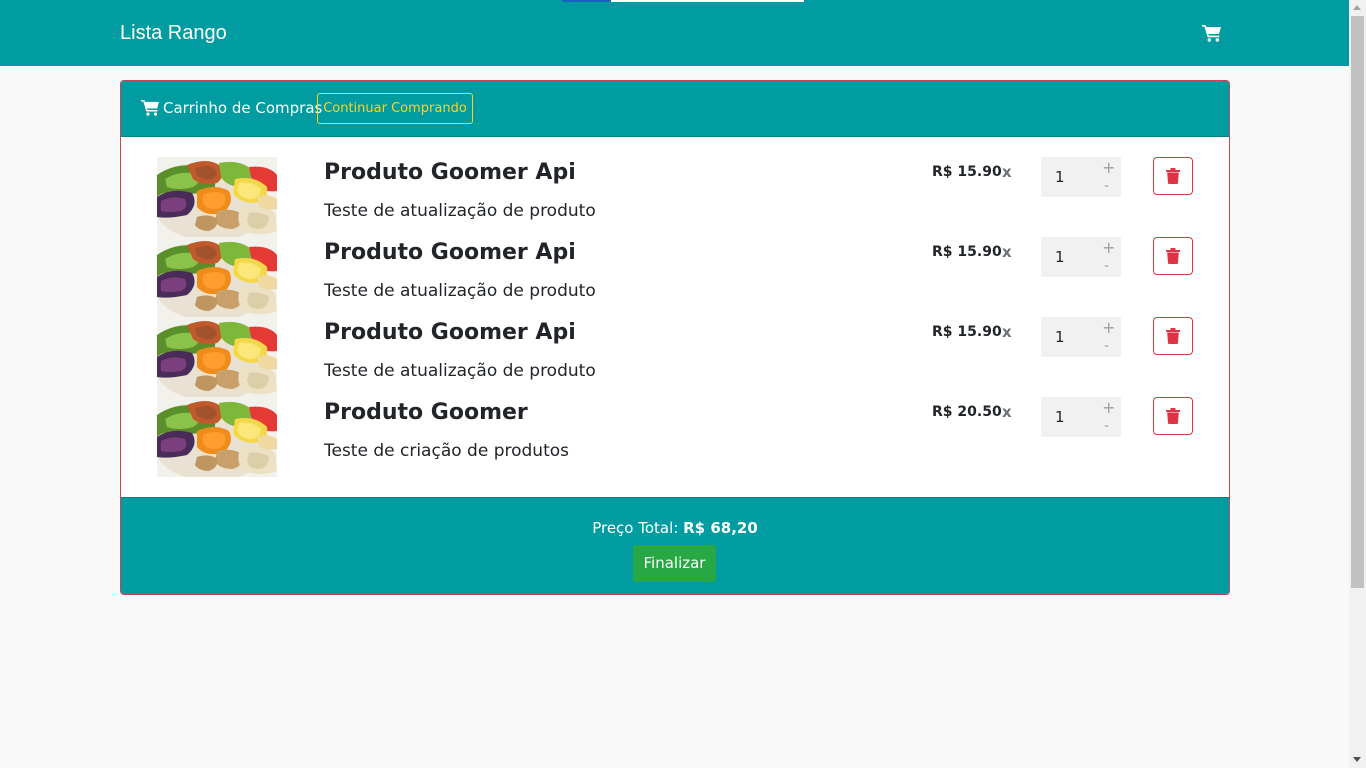  What do you see at coordinates (173, 33) in the screenshot?
I see `brand-logo: Lista Rango` at bounding box center [173, 33].